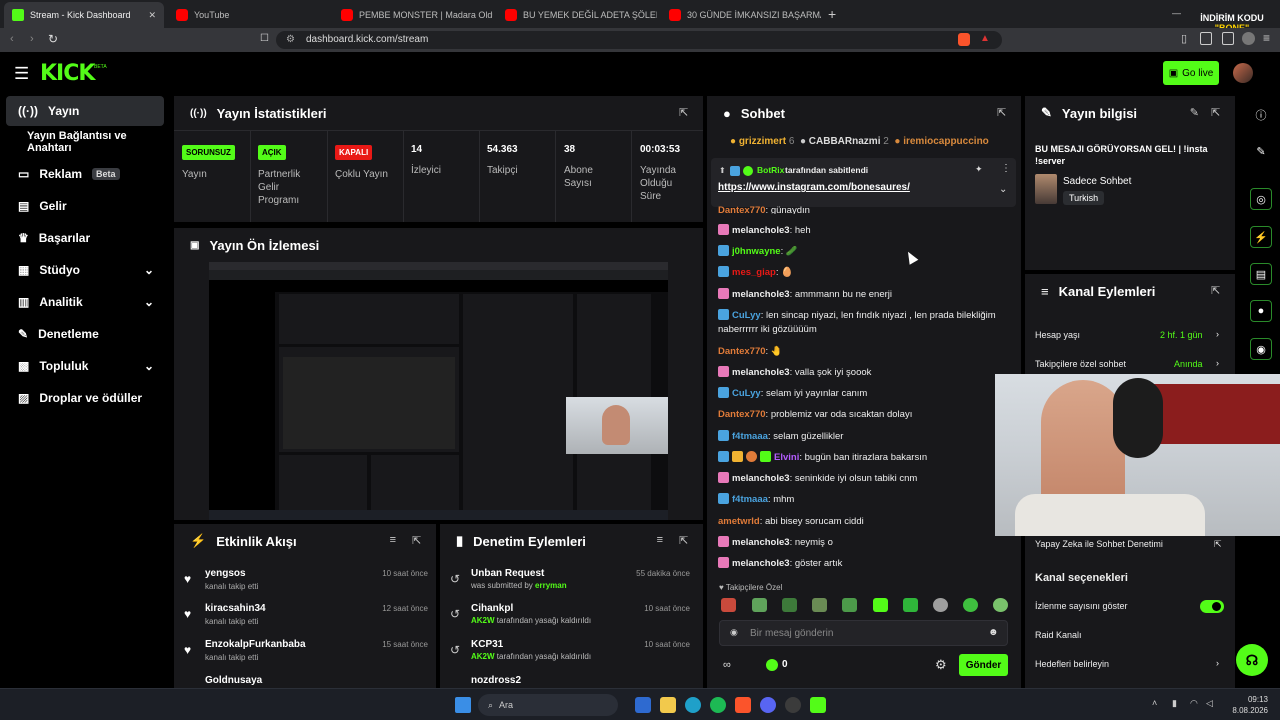 Image resolution: width=1280 pixels, height=720 pixels. I want to click on leader-name: CABBARnazmi, so click(845, 141).